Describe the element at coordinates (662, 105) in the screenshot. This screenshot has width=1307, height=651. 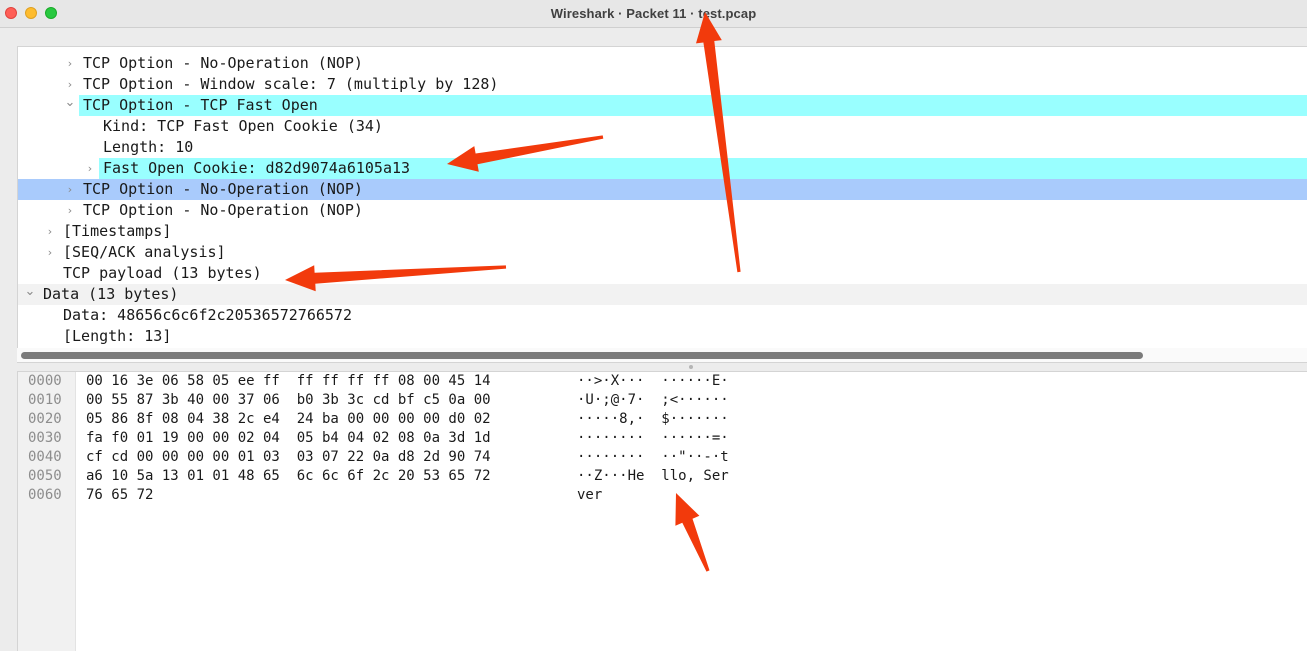
I see `packet-detail-row: ⌄ TCP Option - TCP Fast Open` at that location.